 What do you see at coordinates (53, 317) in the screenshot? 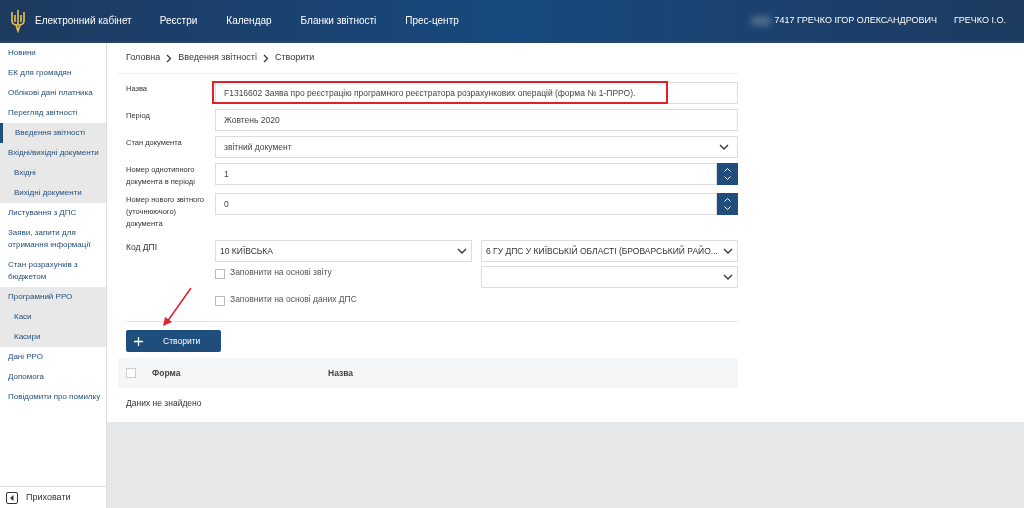
I see `sidebar-item: Каси` at bounding box center [53, 317].